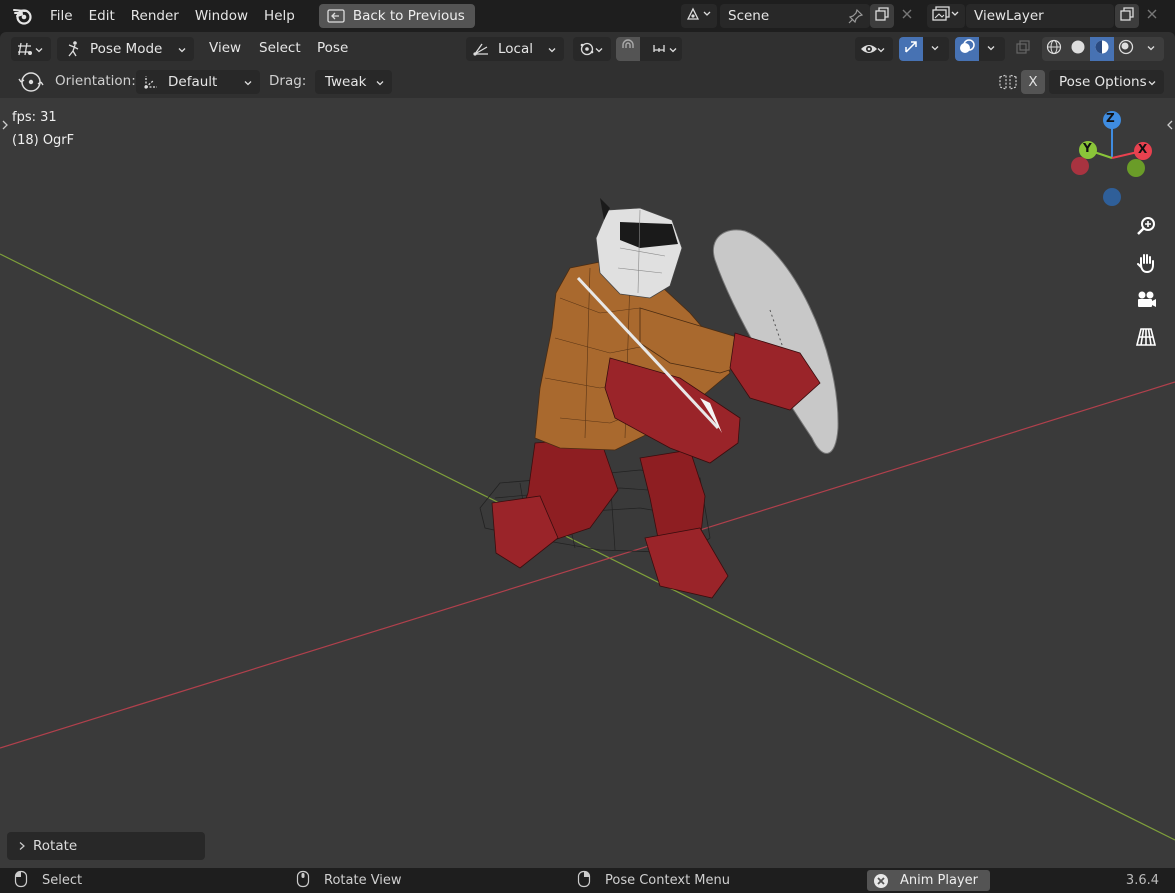 The image size is (1175, 893). I want to click on navigation-gizmo: Z Y X, so click(1112, 160).